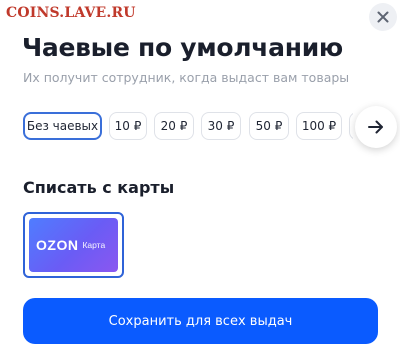  Describe the element at coordinates (269, 126) in the screenshot. I see `tip-option-50: 50 ₽` at that location.